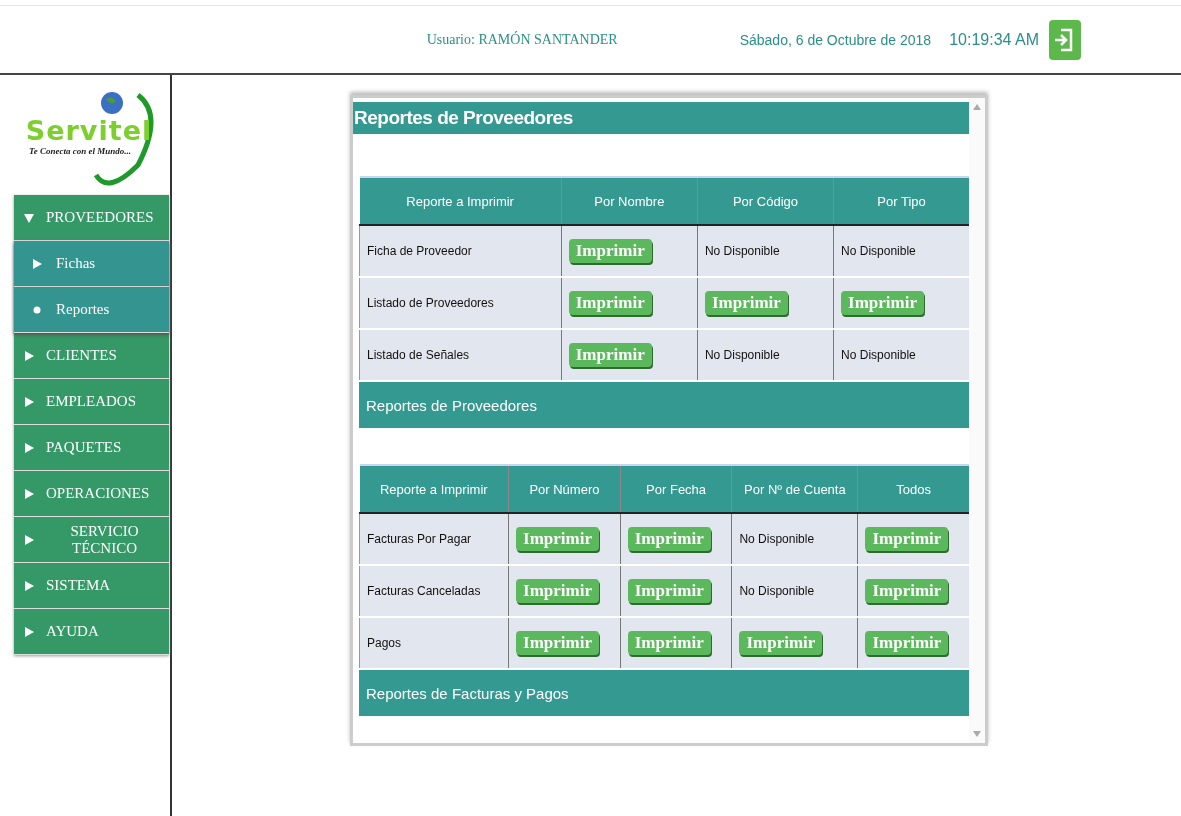  What do you see at coordinates (629, 201) in the screenshot?
I see `column-header: Por Nombre` at bounding box center [629, 201].